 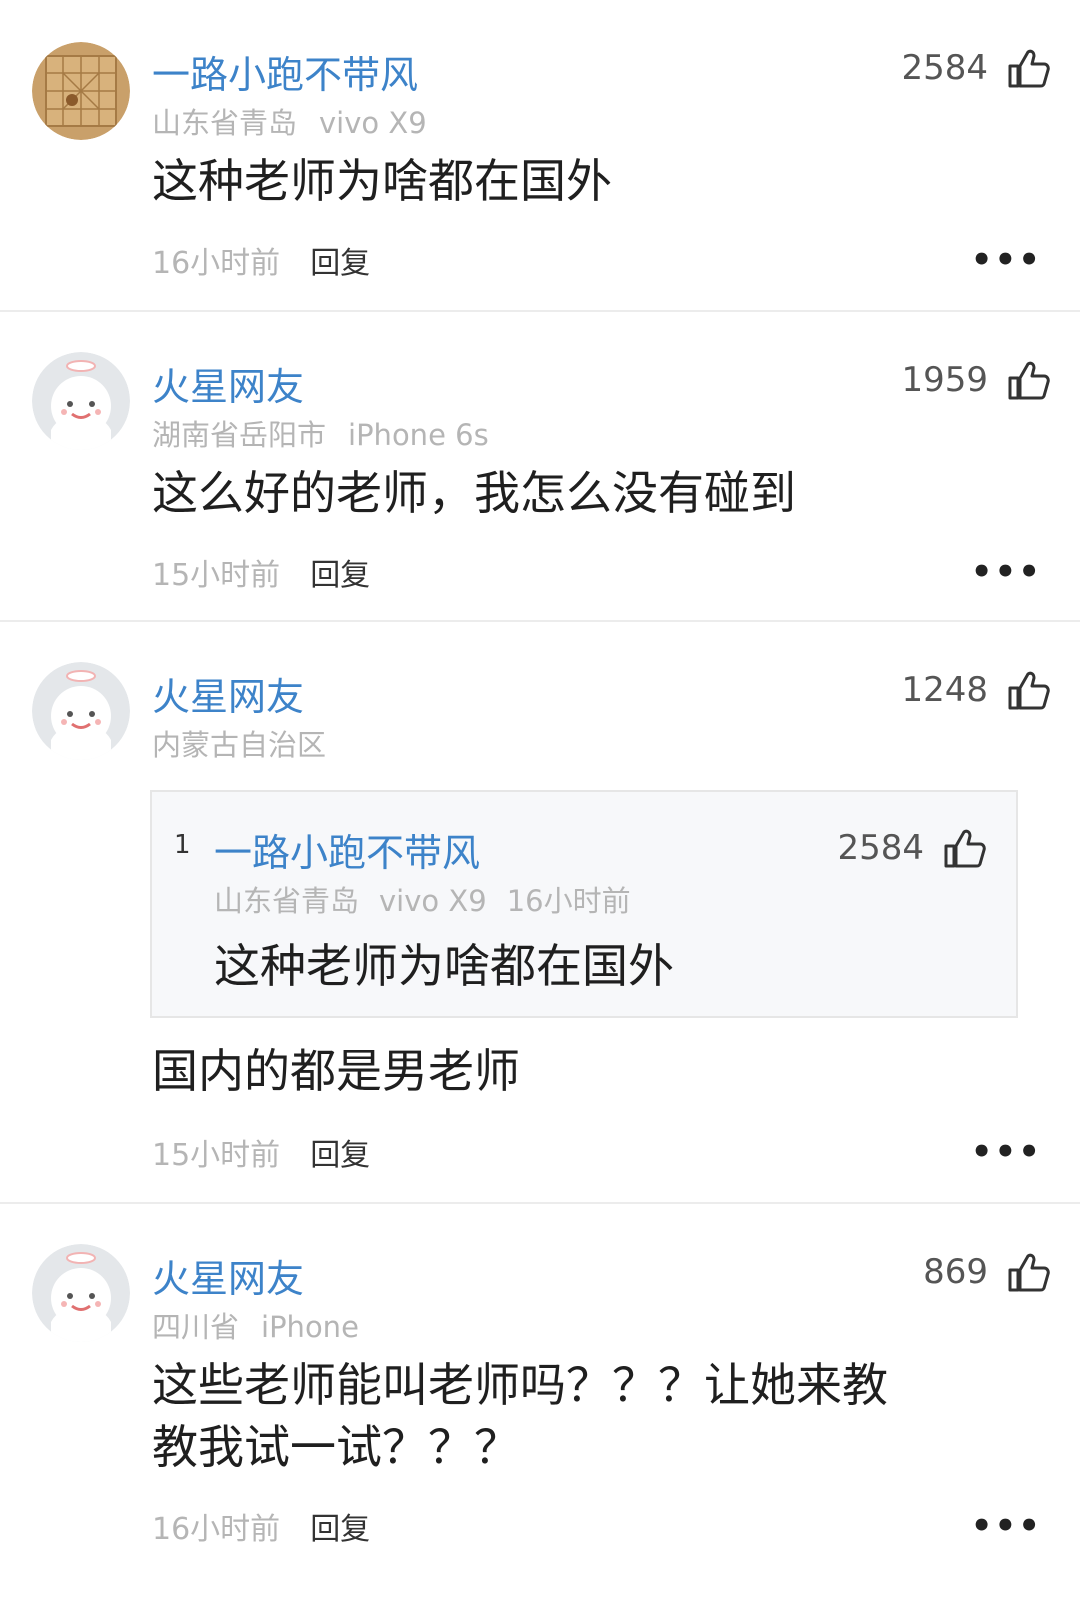 I want to click on user-meta: 内蒙古自治区, so click(x=250, y=743).